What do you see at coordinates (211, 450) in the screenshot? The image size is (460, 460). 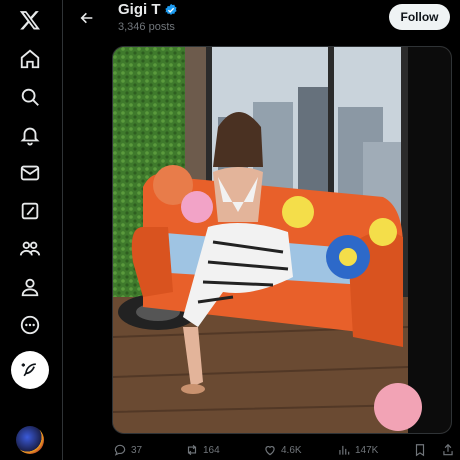 I see `repost-count: 164` at bounding box center [211, 450].